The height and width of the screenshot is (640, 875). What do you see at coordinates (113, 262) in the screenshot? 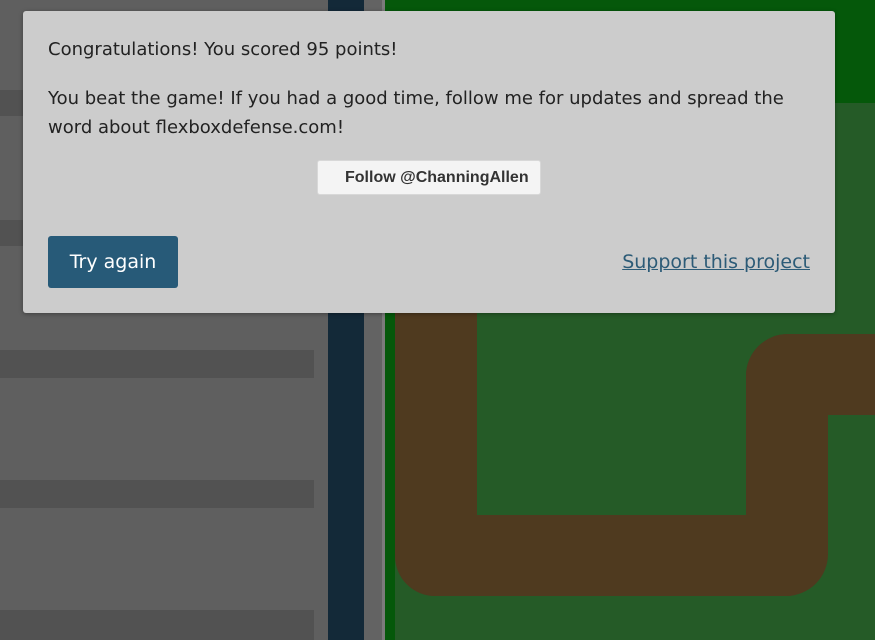
I see `try-again-button: Try again` at bounding box center [113, 262].